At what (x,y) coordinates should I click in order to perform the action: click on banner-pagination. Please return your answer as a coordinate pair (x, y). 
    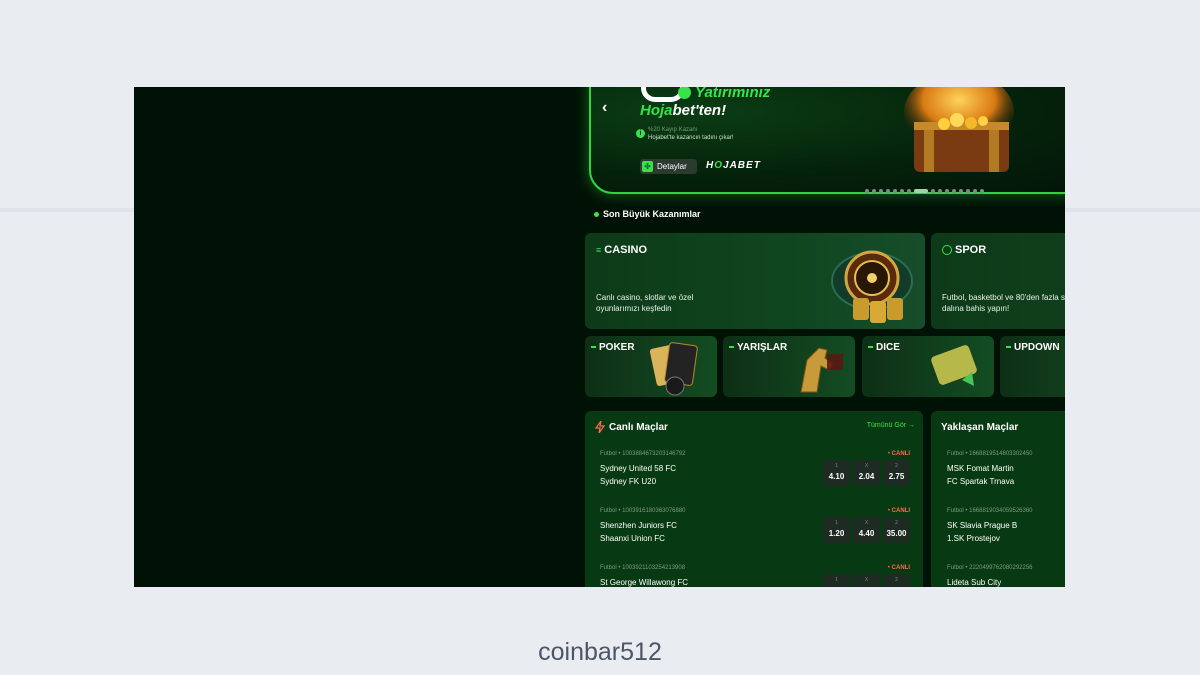
    Looking at the image, I should click on (926, 187).